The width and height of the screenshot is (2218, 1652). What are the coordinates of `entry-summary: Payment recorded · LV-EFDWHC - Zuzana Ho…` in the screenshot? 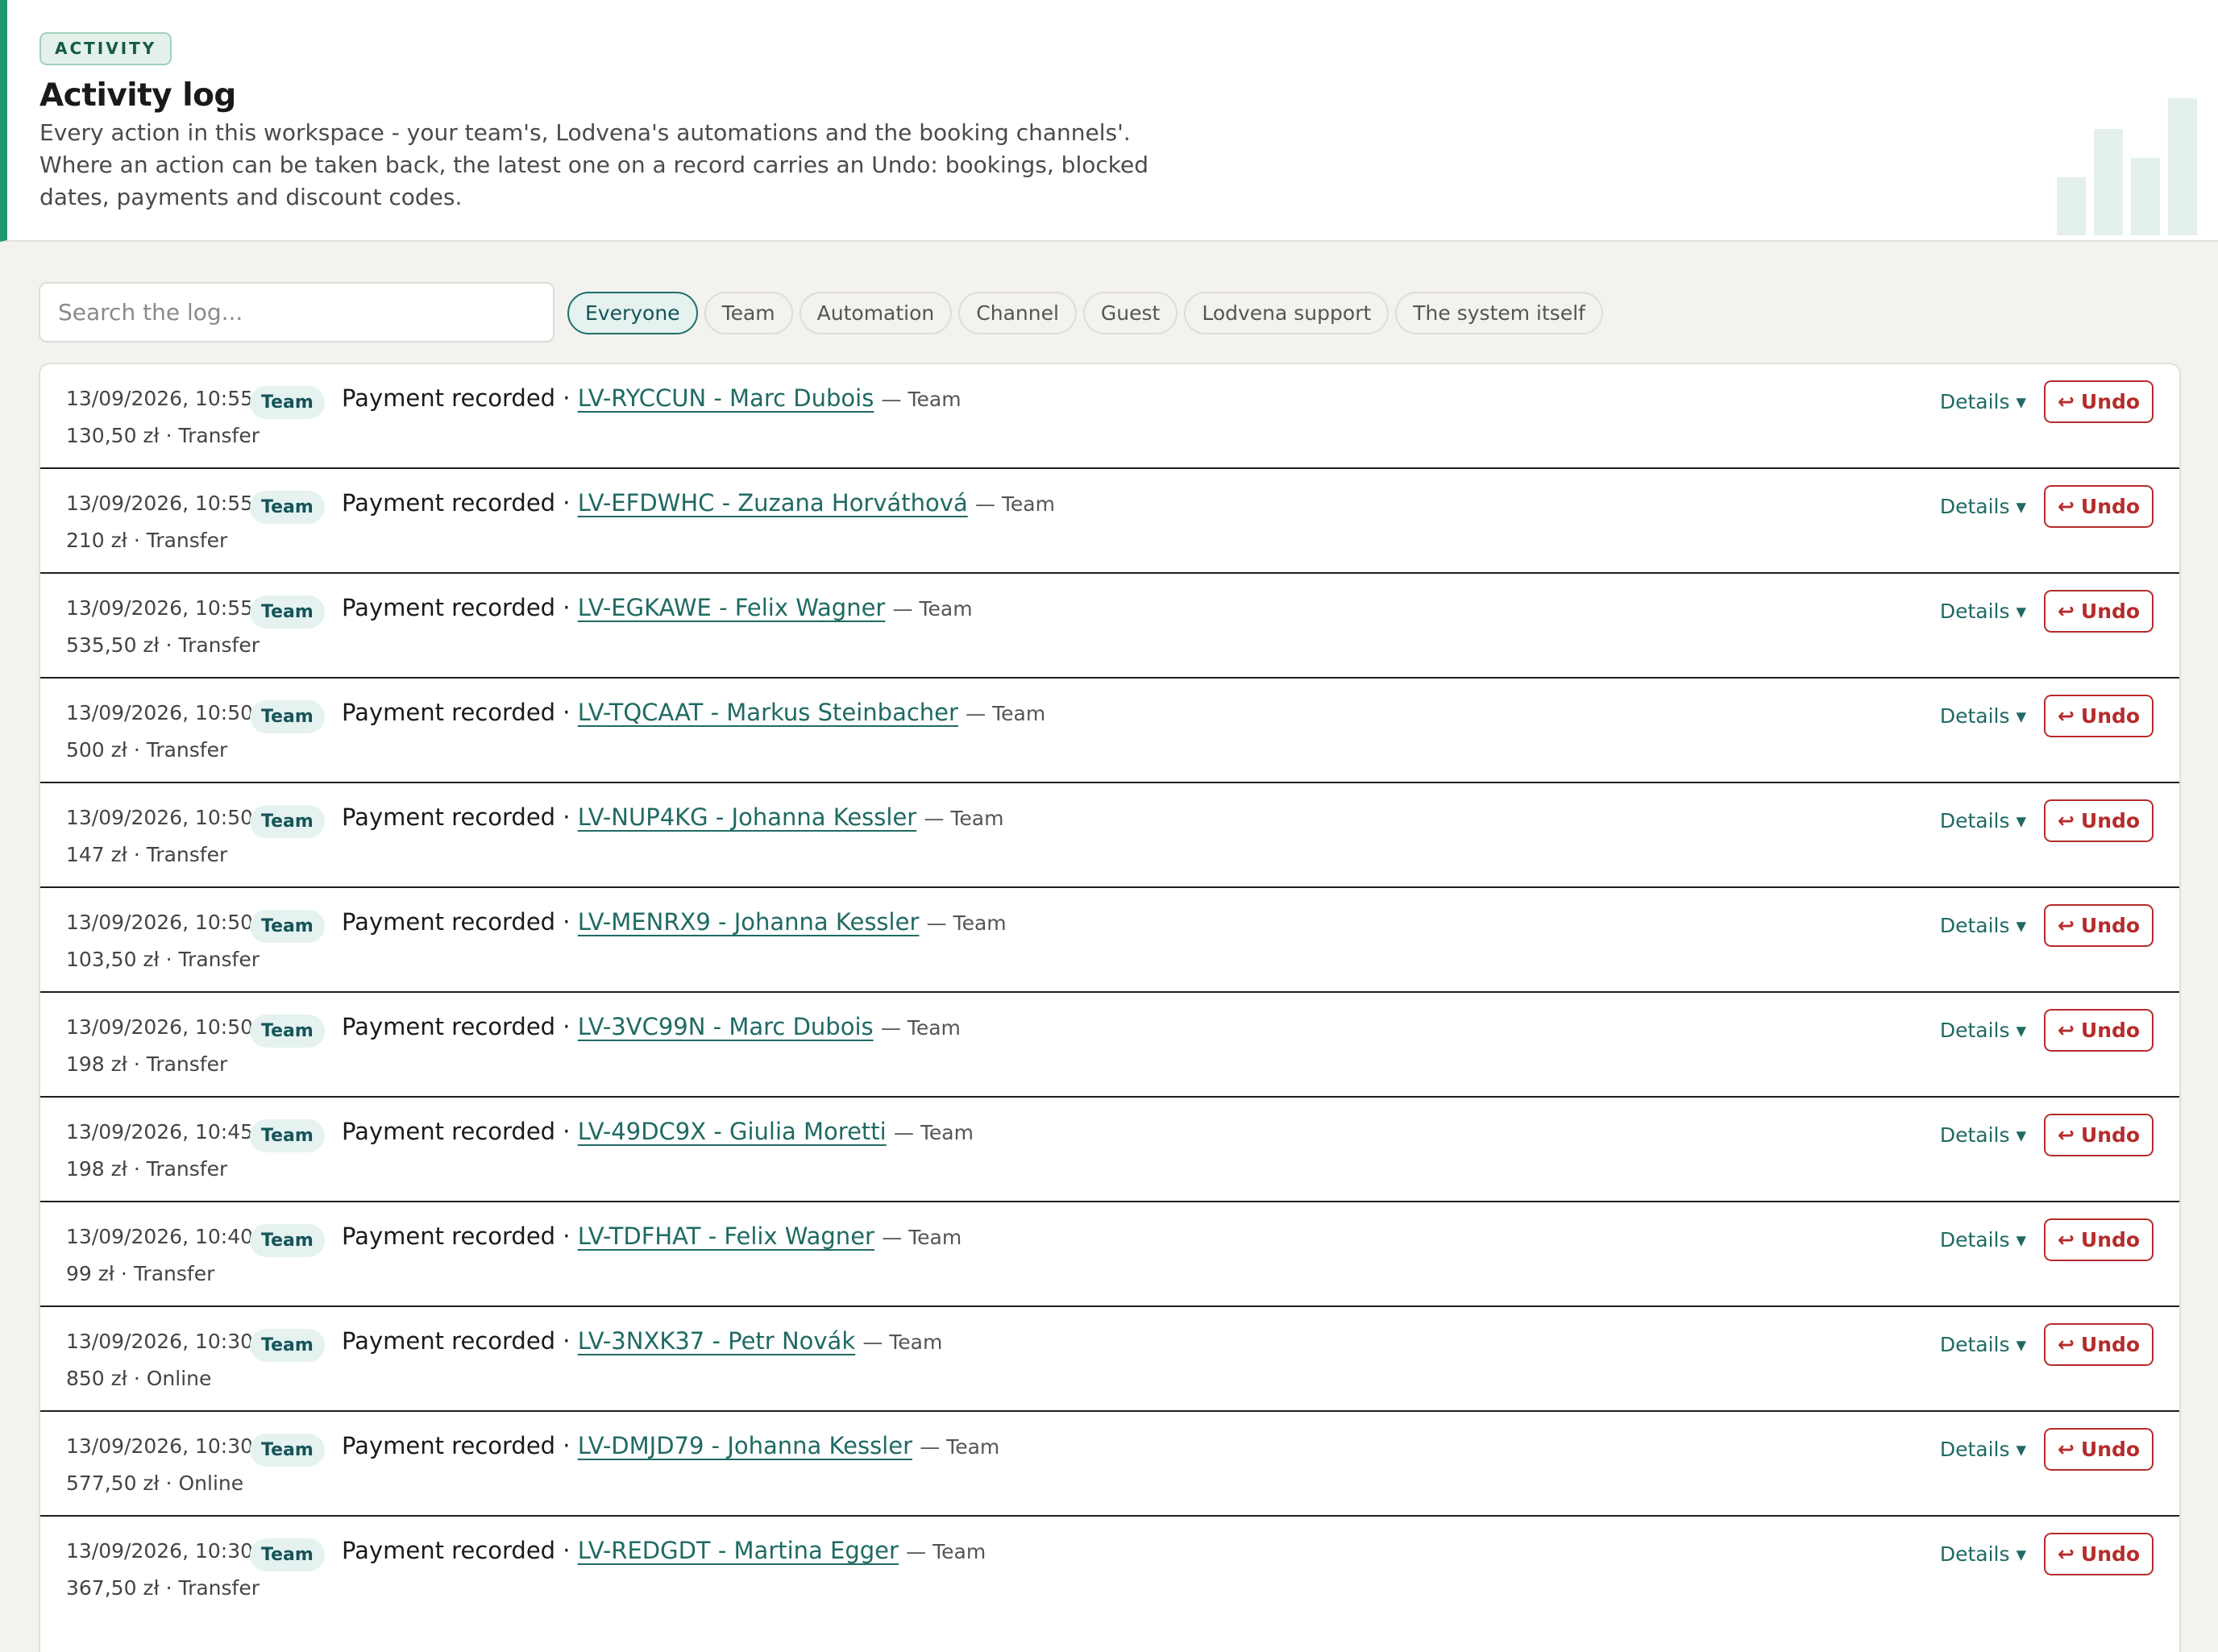 It's located at (698, 503).